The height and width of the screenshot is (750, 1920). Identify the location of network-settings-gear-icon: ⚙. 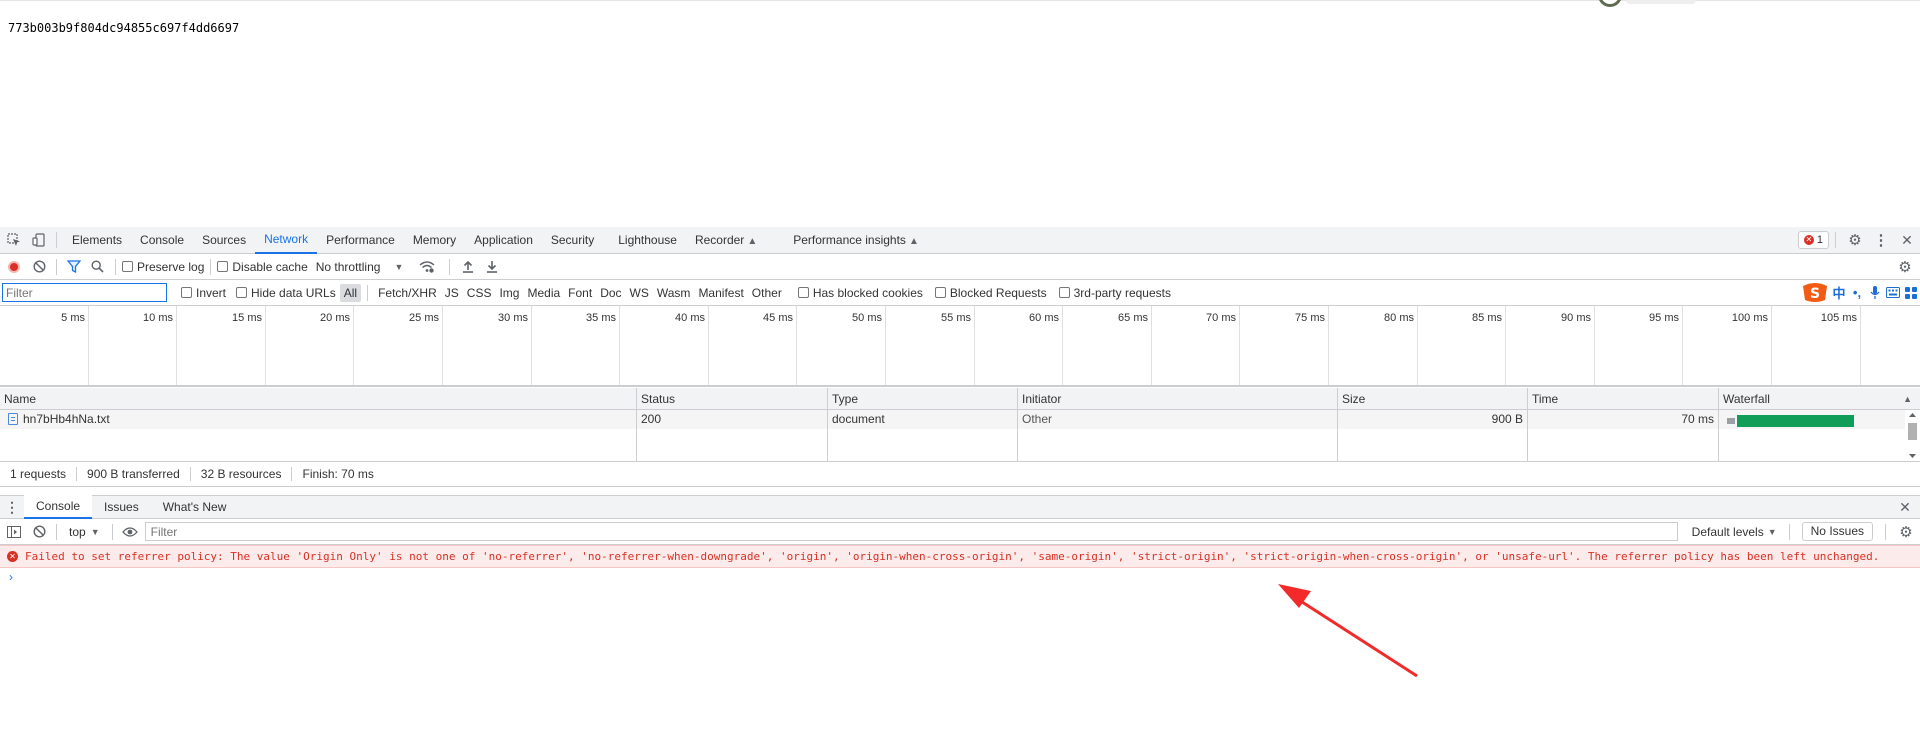
(1905, 267).